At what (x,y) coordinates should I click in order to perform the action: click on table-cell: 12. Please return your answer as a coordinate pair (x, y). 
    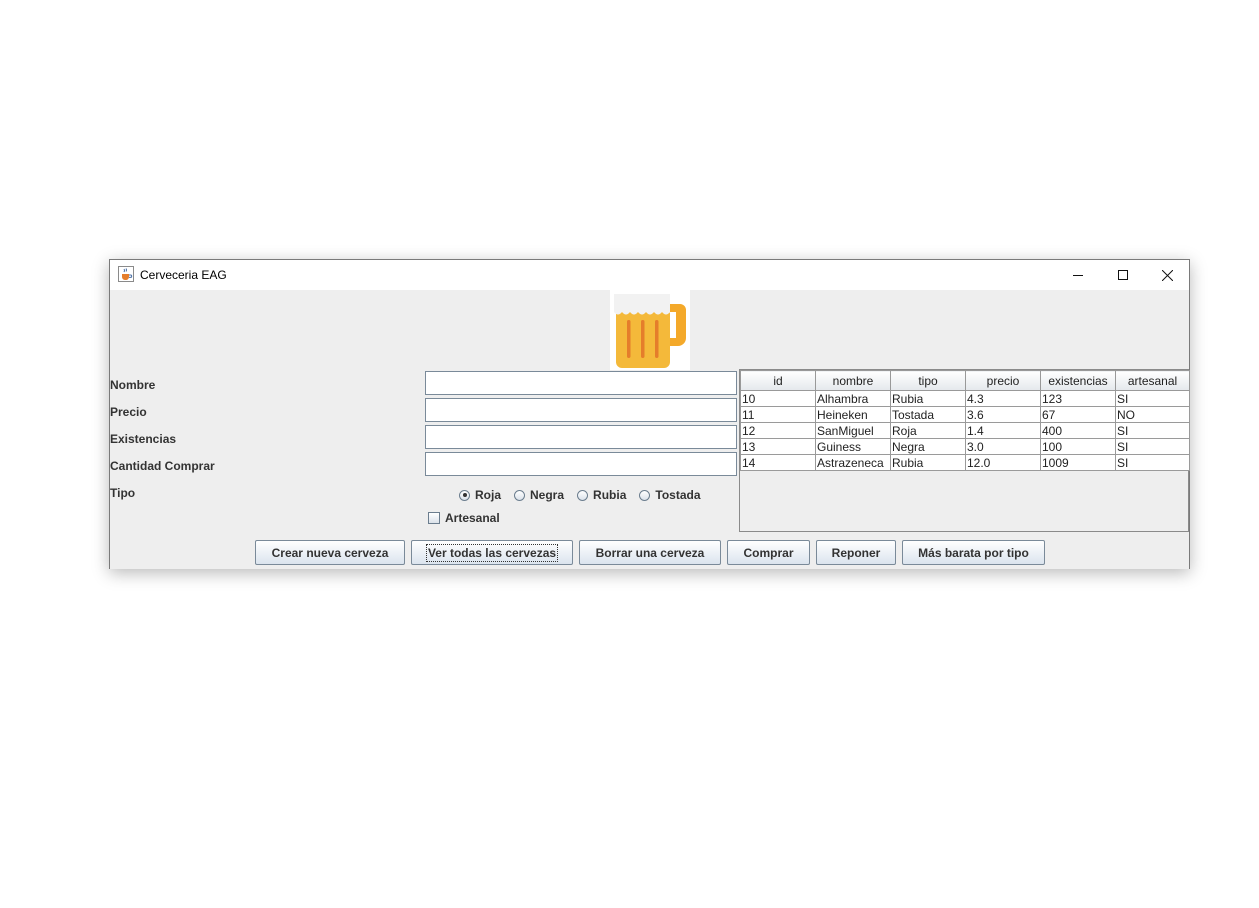
    Looking at the image, I should click on (778, 430).